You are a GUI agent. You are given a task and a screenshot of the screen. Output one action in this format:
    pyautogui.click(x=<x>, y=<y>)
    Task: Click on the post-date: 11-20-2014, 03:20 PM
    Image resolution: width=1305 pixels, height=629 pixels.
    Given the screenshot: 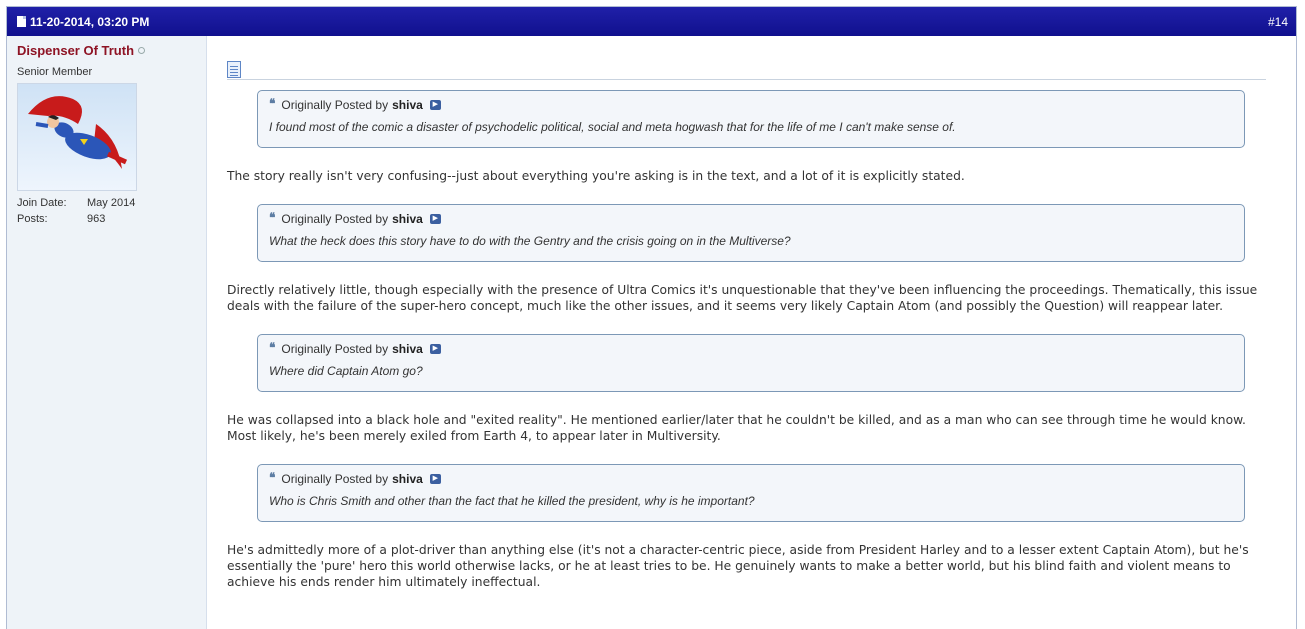 What is the action you would take?
    pyautogui.click(x=90, y=21)
    